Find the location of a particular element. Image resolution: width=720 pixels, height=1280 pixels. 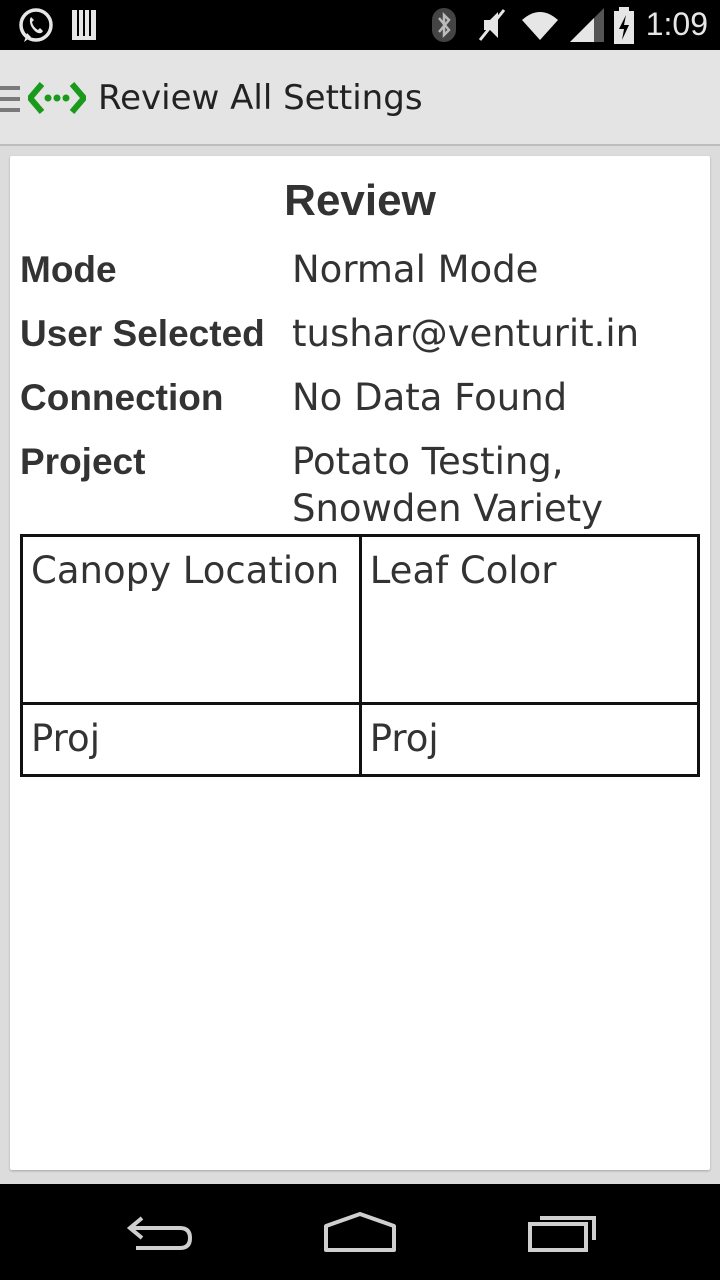

table-row: Proj Proj is located at coordinates (360, 739).